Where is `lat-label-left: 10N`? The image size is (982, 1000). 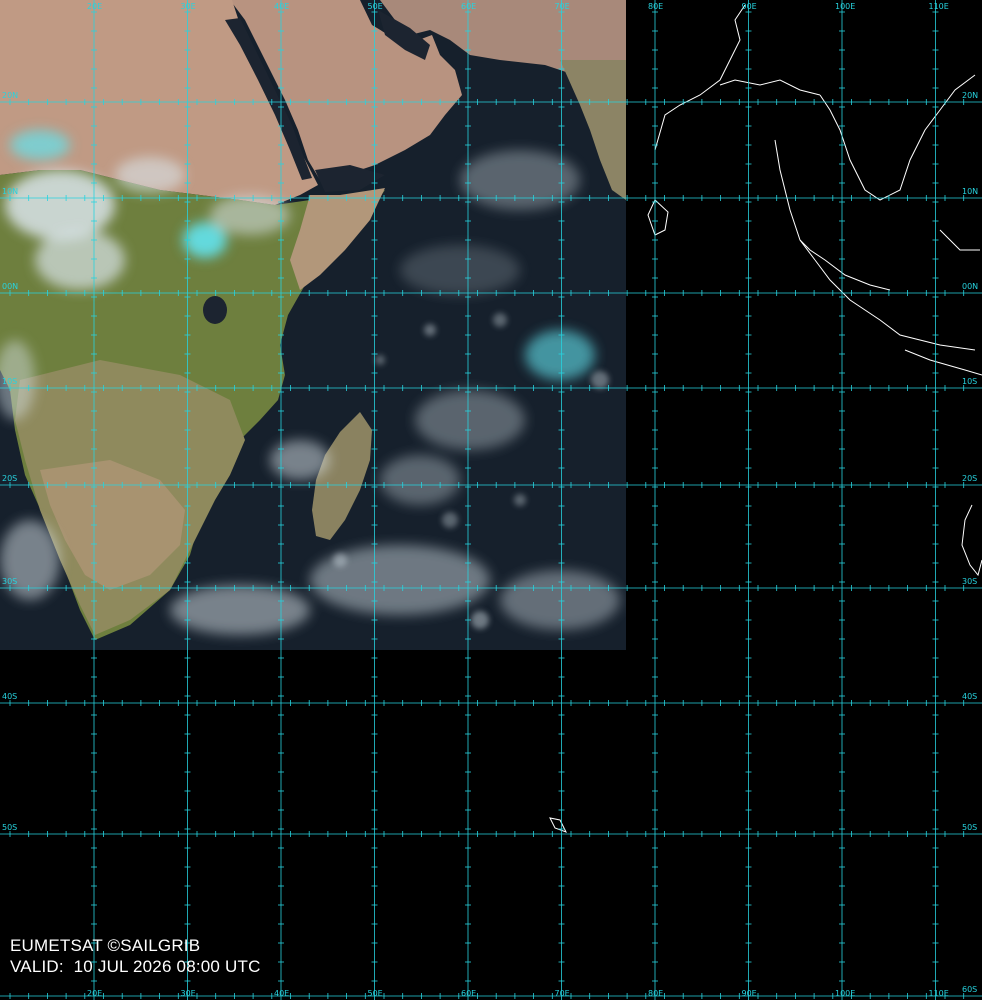 lat-label-left: 10N is located at coordinates (10, 191).